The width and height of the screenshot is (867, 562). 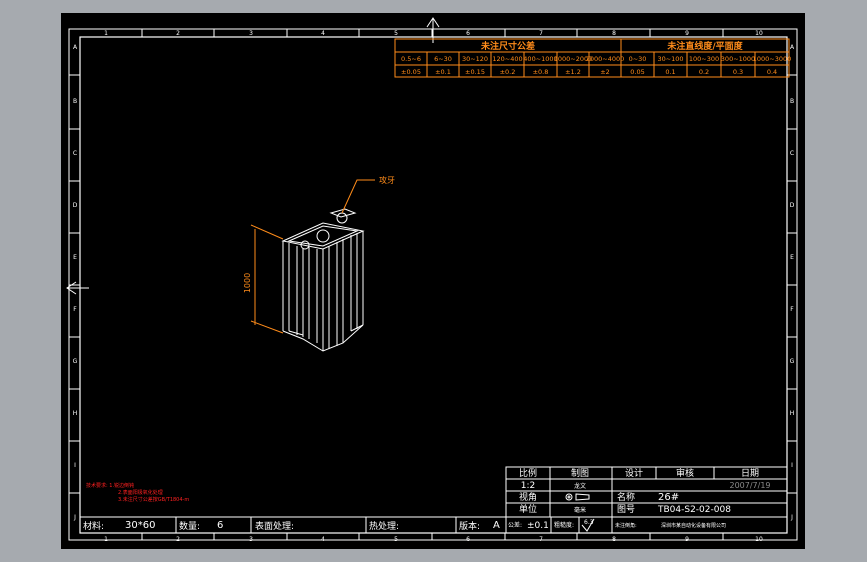 I want to click on material-value: 30*60, so click(x=140, y=525).